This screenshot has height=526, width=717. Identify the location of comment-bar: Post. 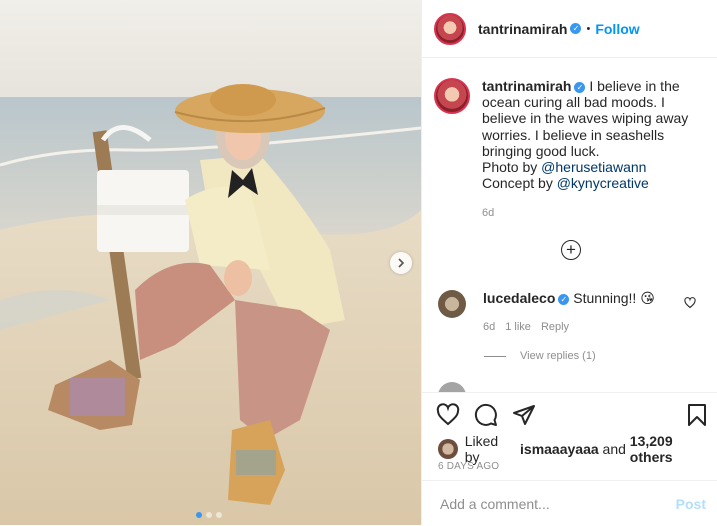
(569, 503).